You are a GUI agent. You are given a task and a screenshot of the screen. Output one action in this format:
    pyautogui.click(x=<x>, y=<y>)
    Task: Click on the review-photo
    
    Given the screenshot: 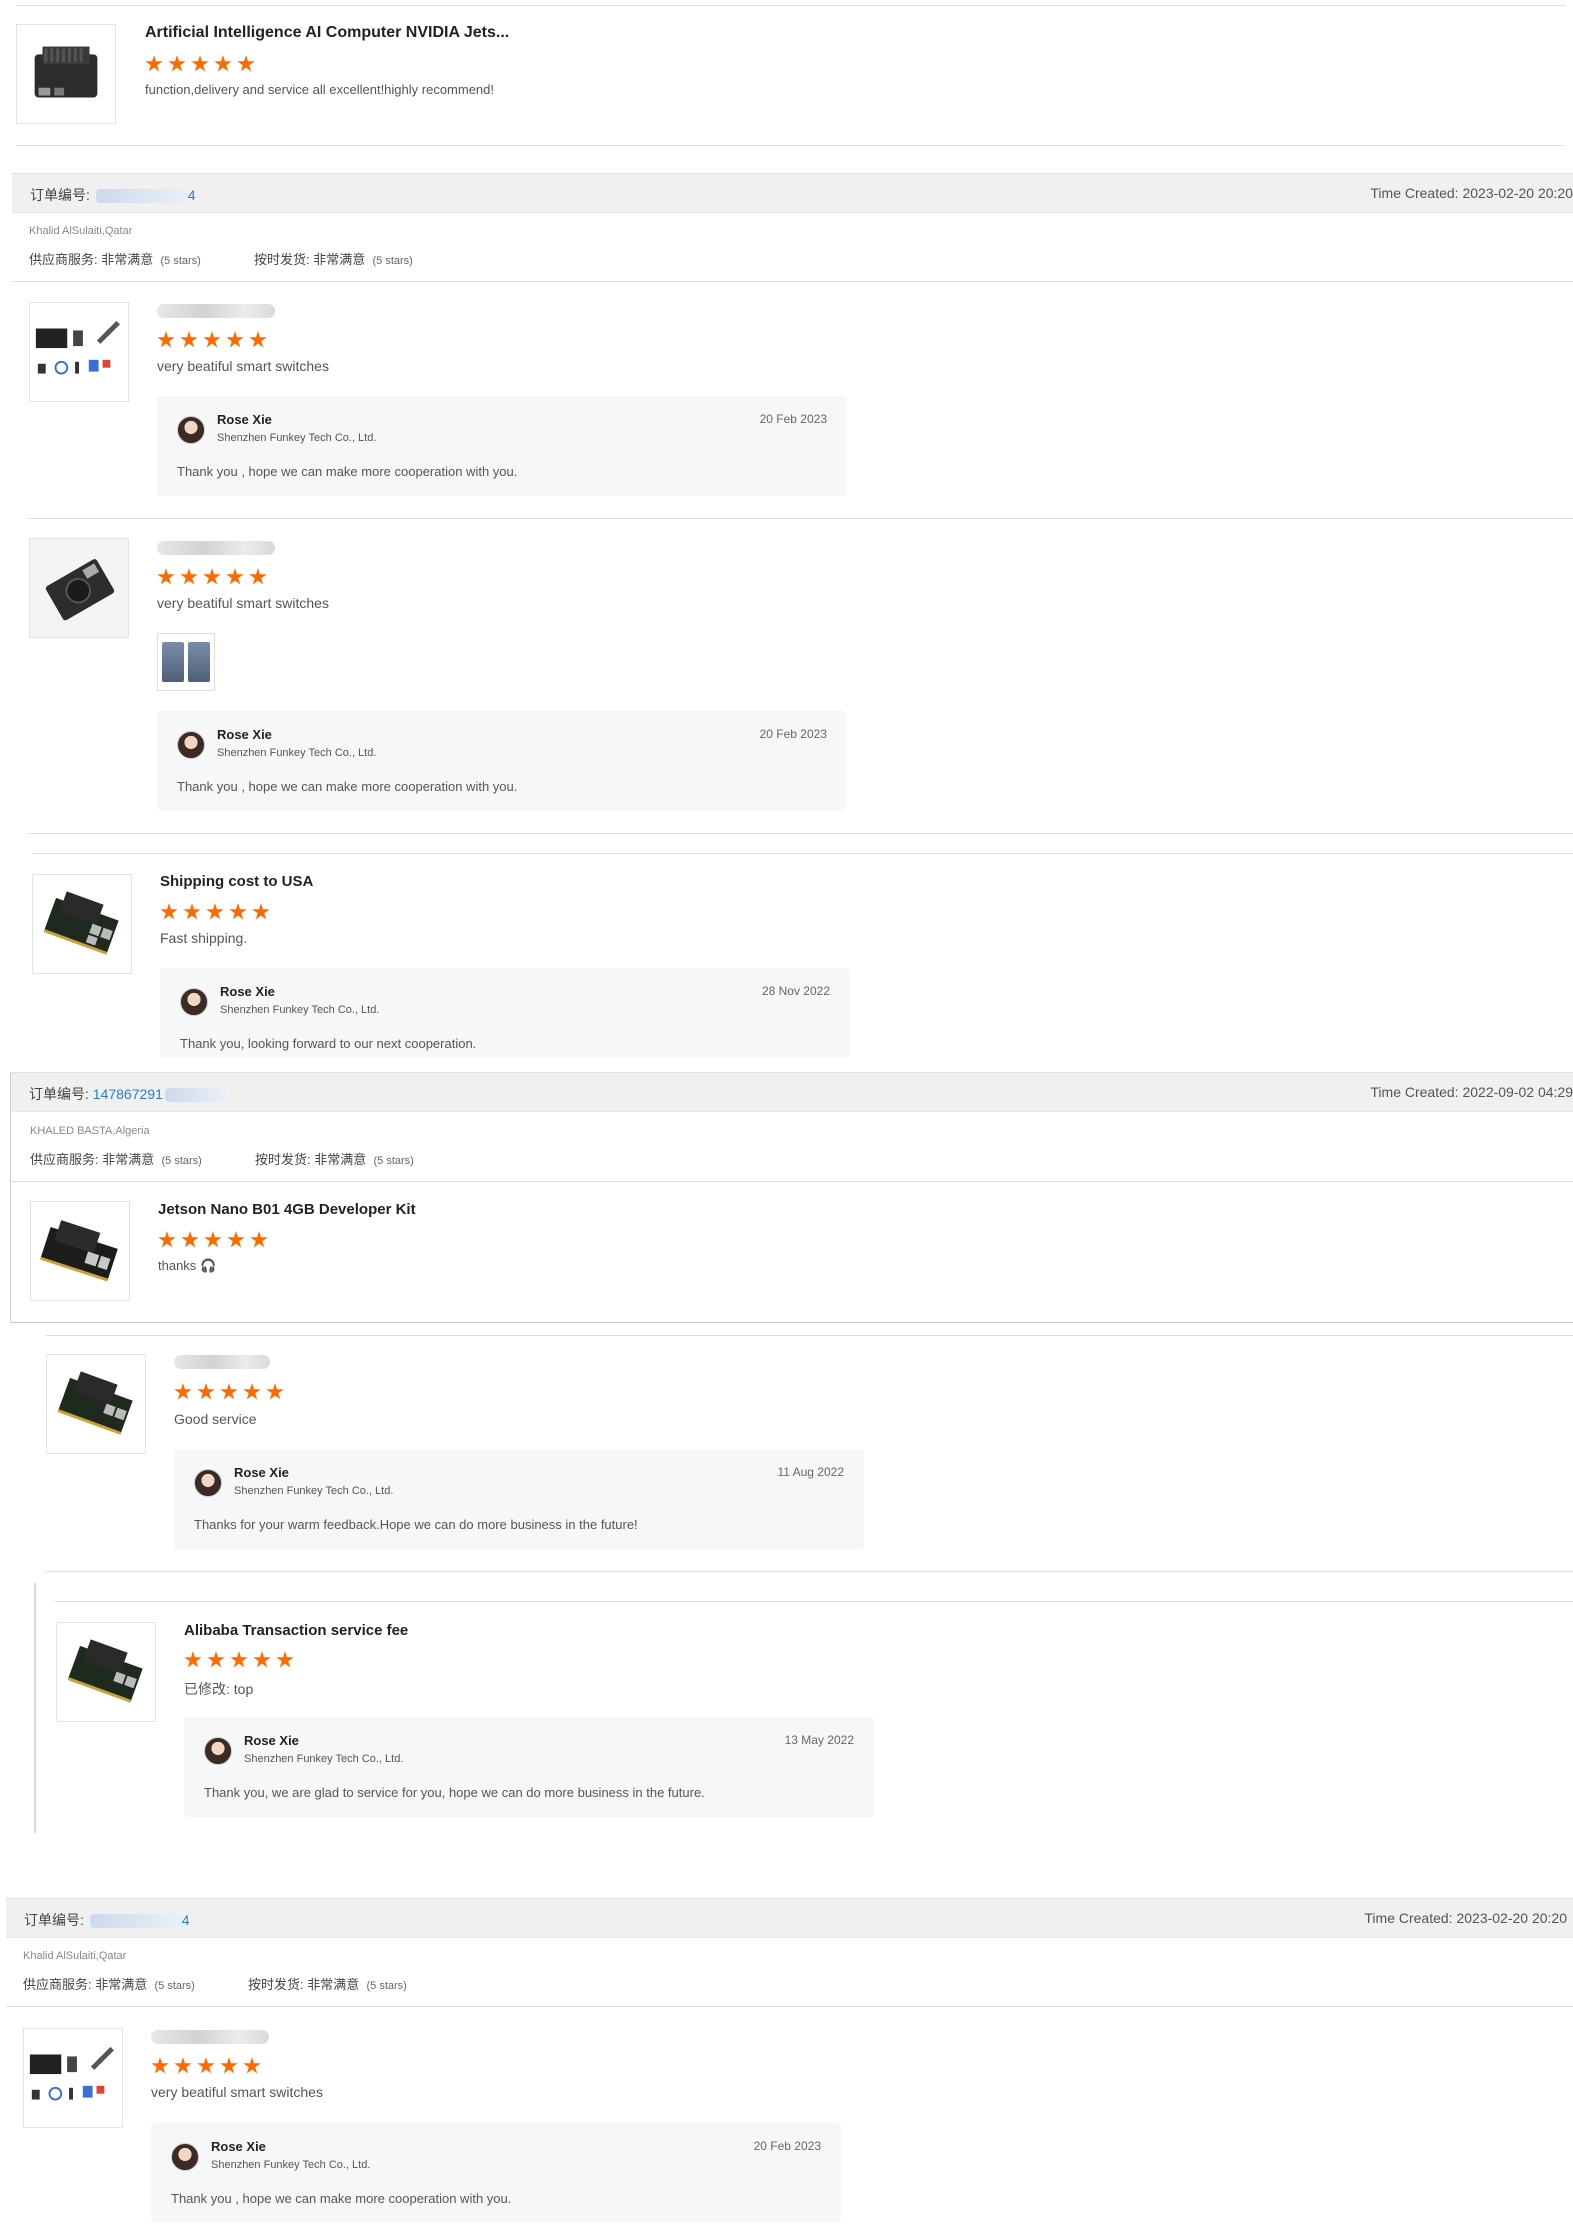 What is the action you would take?
    pyautogui.click(x=186, y=662)
    